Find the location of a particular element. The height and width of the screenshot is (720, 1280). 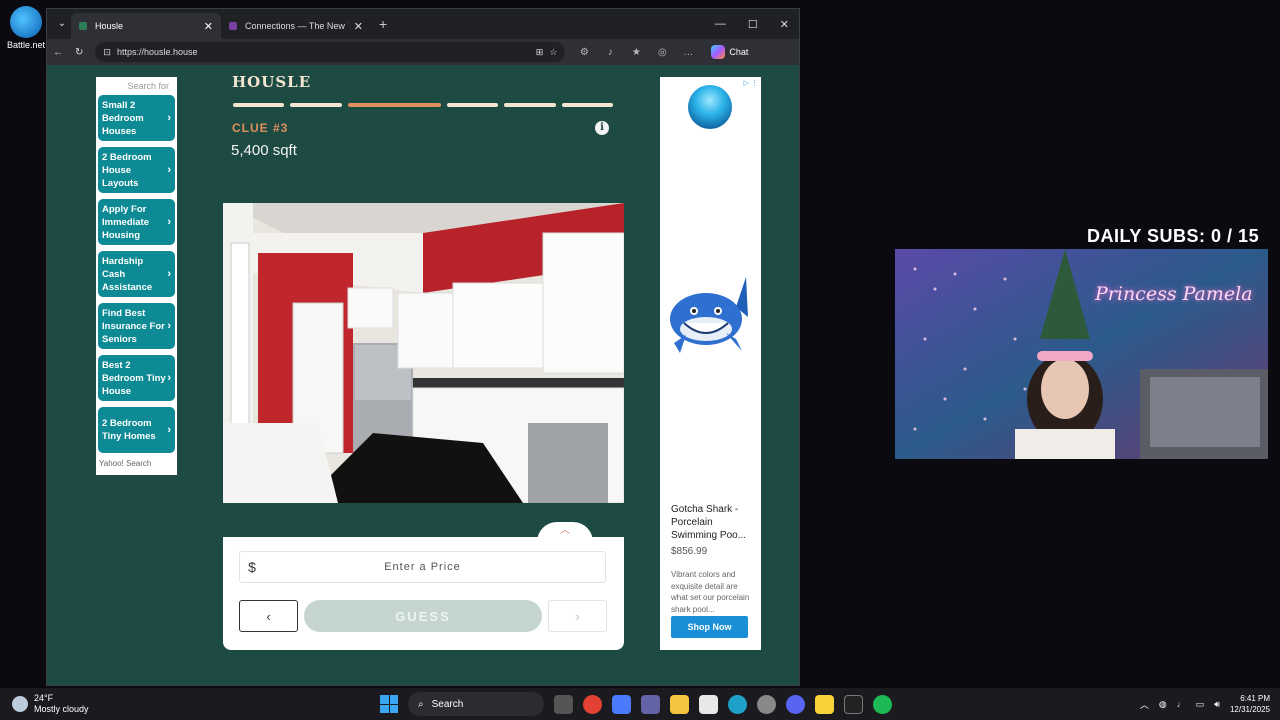

spotify-icon is located at coordinates (882, 704).